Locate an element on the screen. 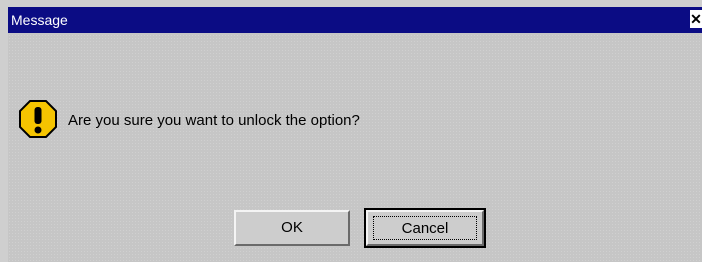  close-icon: ✕ is located at coordinates (696, 19).